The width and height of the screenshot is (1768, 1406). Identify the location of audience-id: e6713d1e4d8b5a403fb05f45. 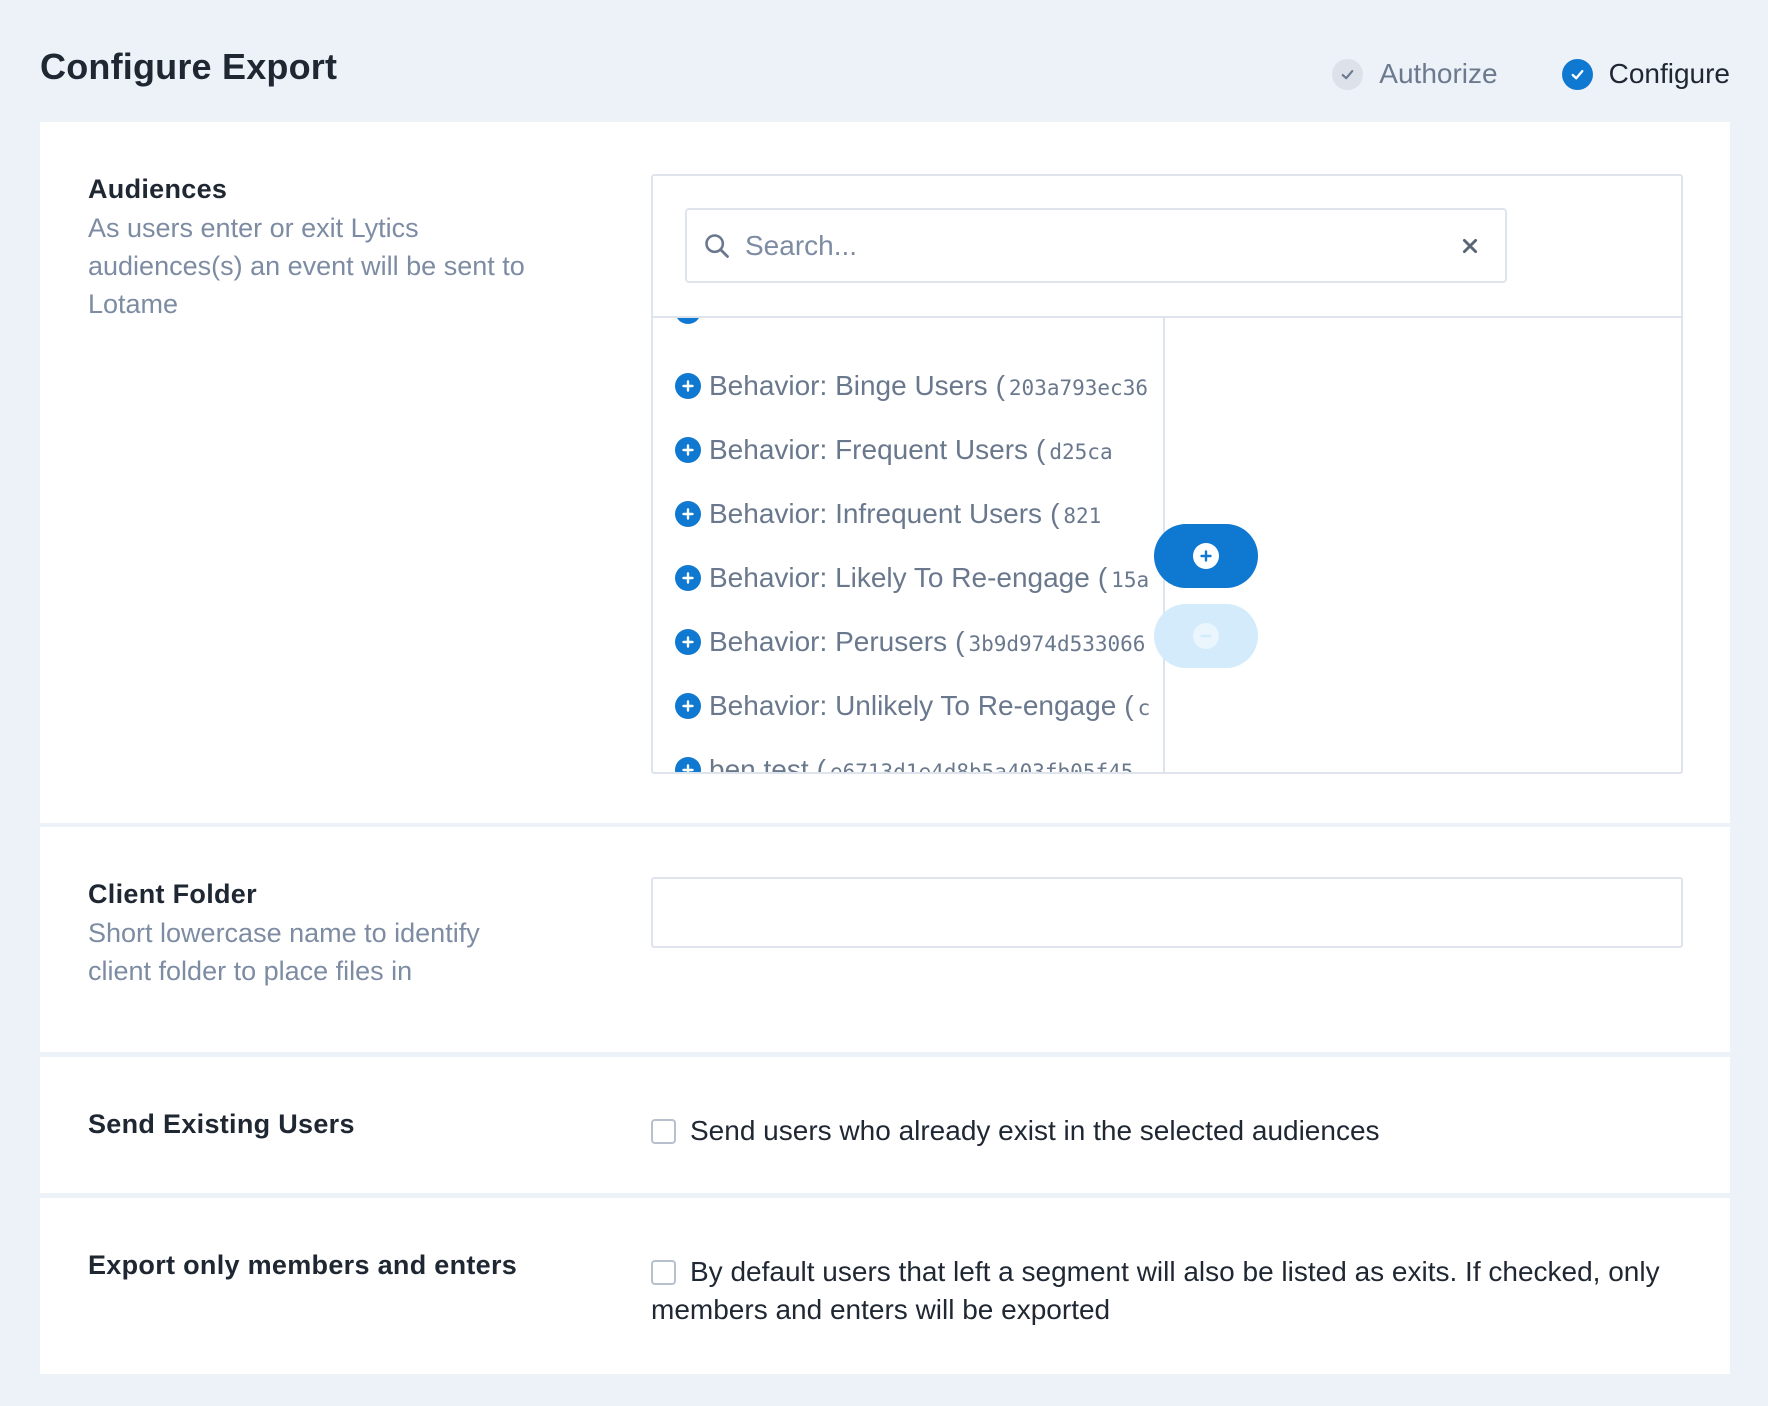
(975, 763).